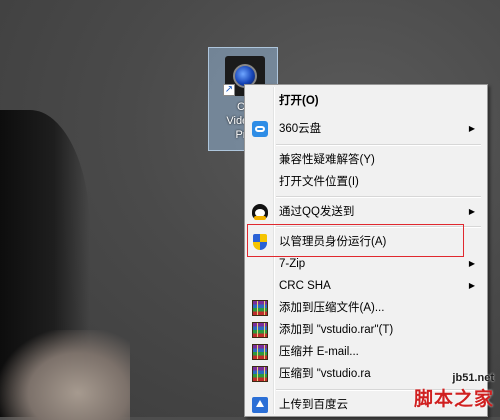  Describe the element at coordinates (319, 182) in the screenshot. I see `menu-item-label: 打开文件位置(I)` at that location.